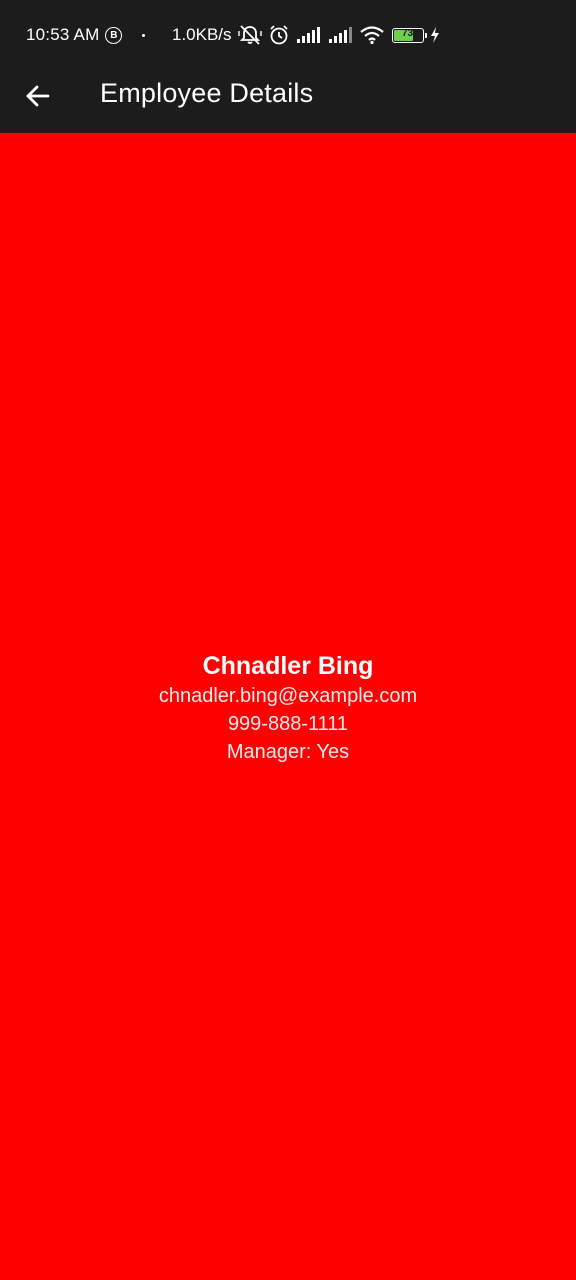 Image resolution: width=576 pixels, height=1280 pixels. What do you see at coordinates (207, 93) in the screenshot?
I see `page-title: Employee Details` at bounding box center [207, 93].